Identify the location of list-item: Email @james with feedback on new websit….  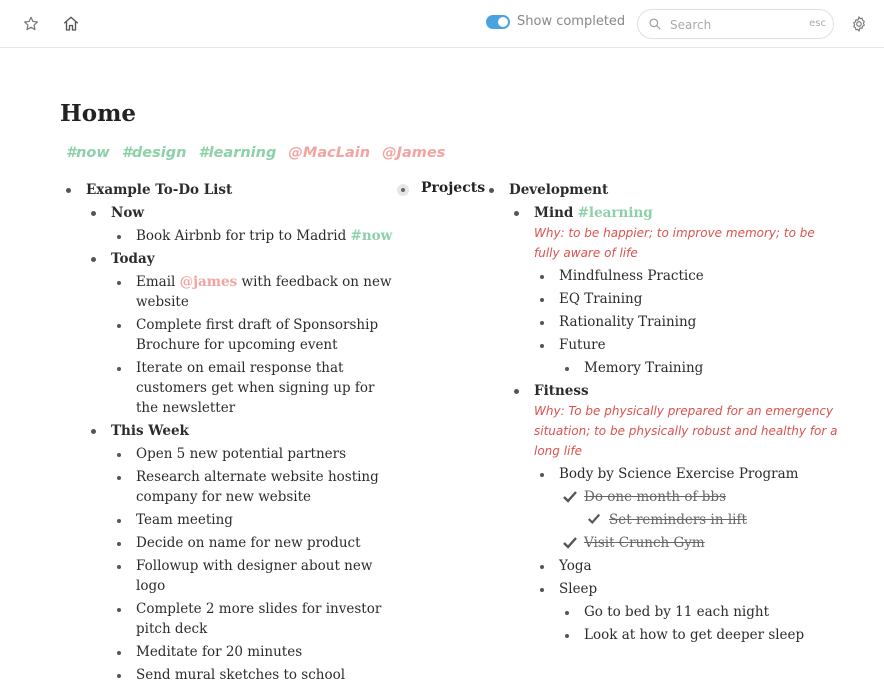
(256, 292).